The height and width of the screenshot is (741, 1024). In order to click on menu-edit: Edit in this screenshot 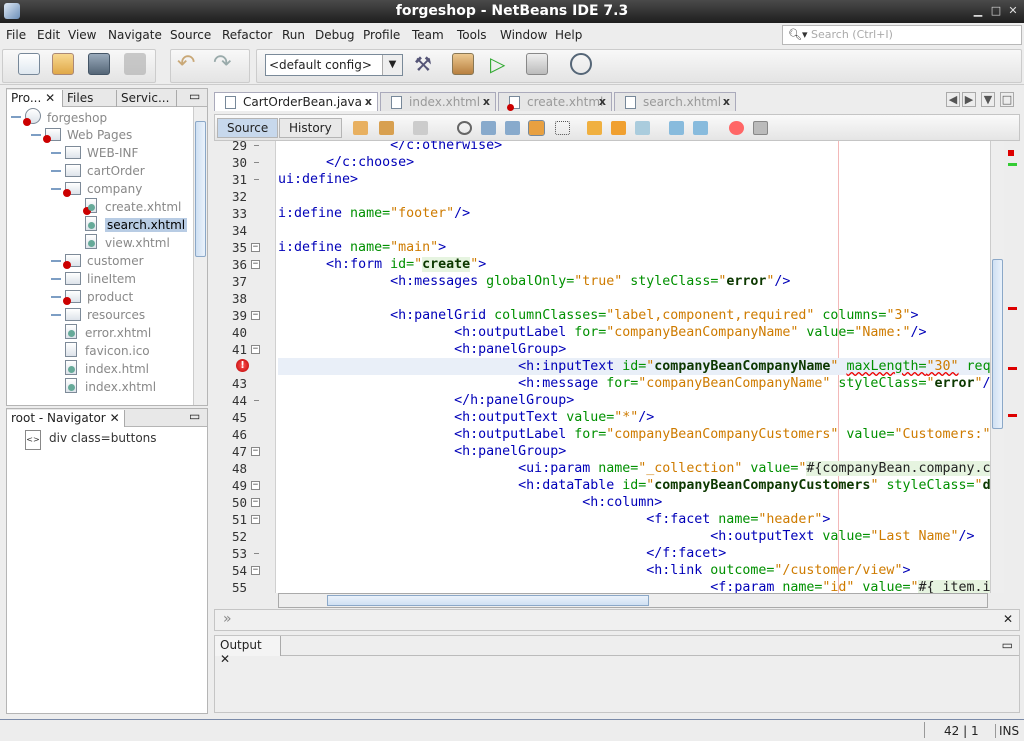, I will do `click(48, 35)`.